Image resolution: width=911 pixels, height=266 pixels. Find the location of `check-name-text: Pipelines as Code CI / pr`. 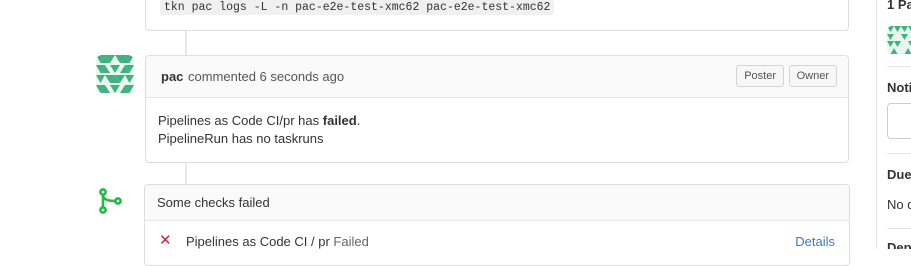

check-name-text: Pipelines as Code CI / pr is located at coordinates (258, 241).